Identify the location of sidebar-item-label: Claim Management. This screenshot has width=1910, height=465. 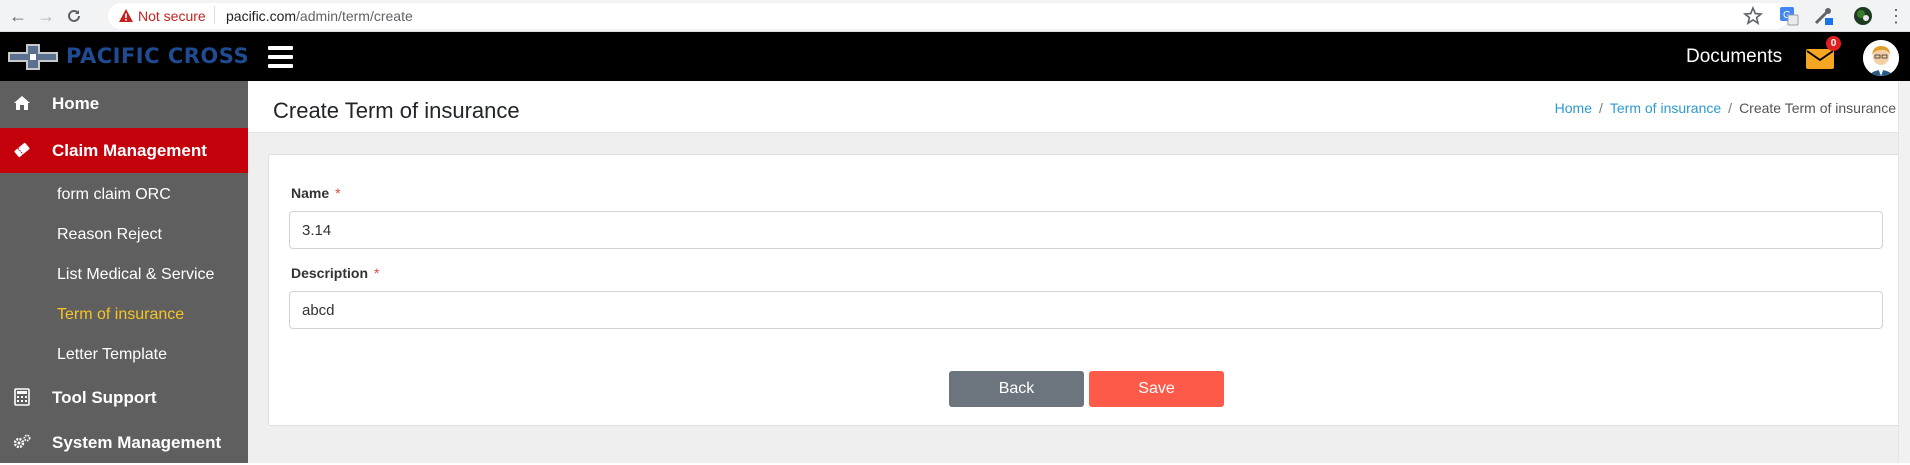
(129, 150).